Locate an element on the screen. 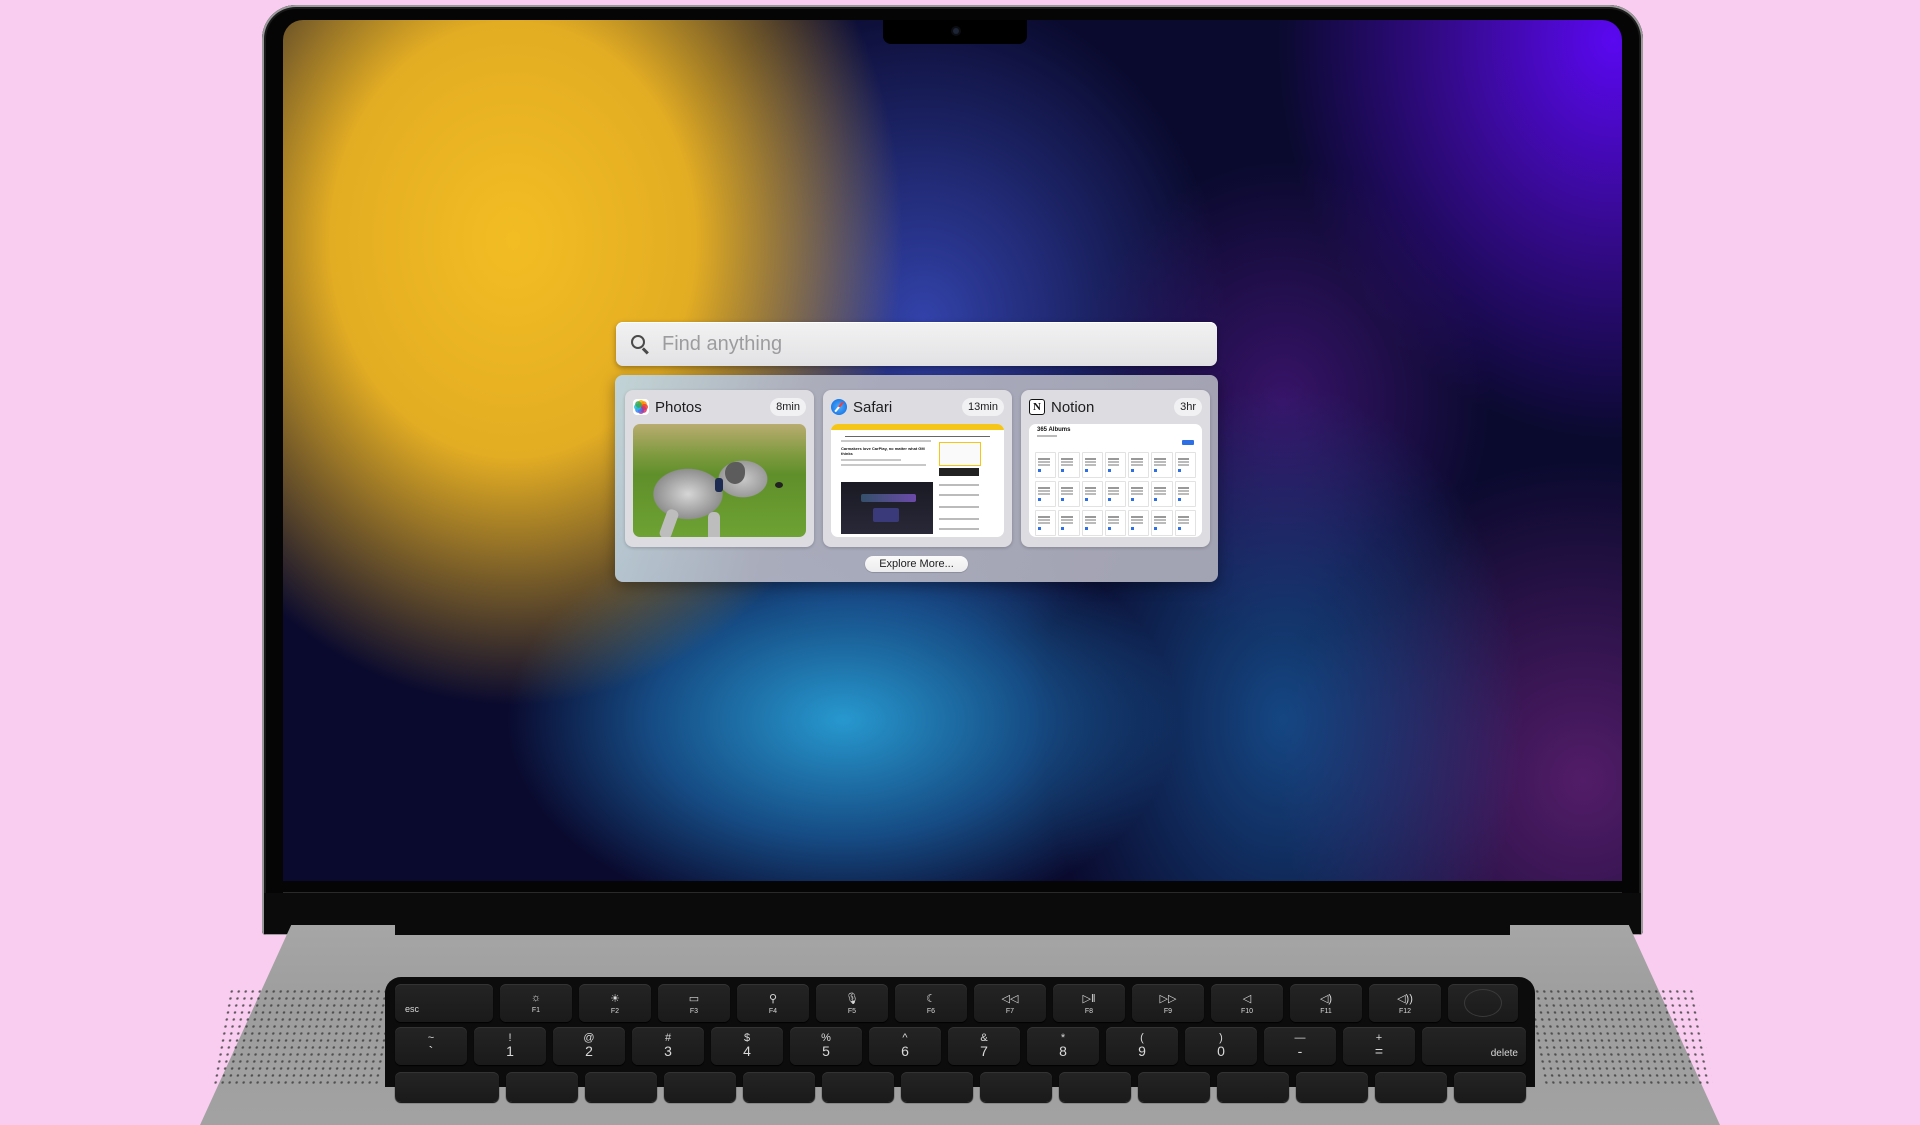  speaker-grille-left is located at coordinates (305, 1038).